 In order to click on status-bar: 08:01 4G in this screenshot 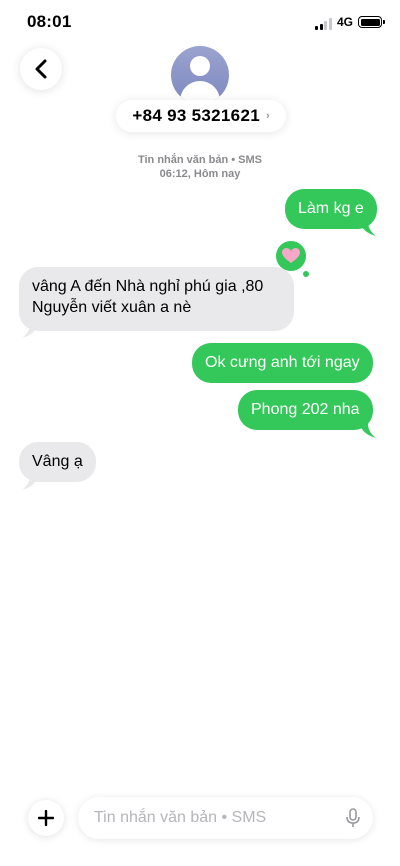, I will do `click(200, 22)`.